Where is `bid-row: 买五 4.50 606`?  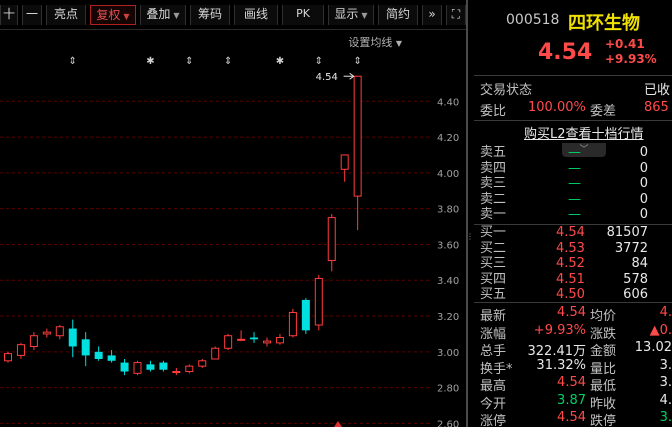 bid-row: 买五 4.50 606 is located at coordinates (573, 295).